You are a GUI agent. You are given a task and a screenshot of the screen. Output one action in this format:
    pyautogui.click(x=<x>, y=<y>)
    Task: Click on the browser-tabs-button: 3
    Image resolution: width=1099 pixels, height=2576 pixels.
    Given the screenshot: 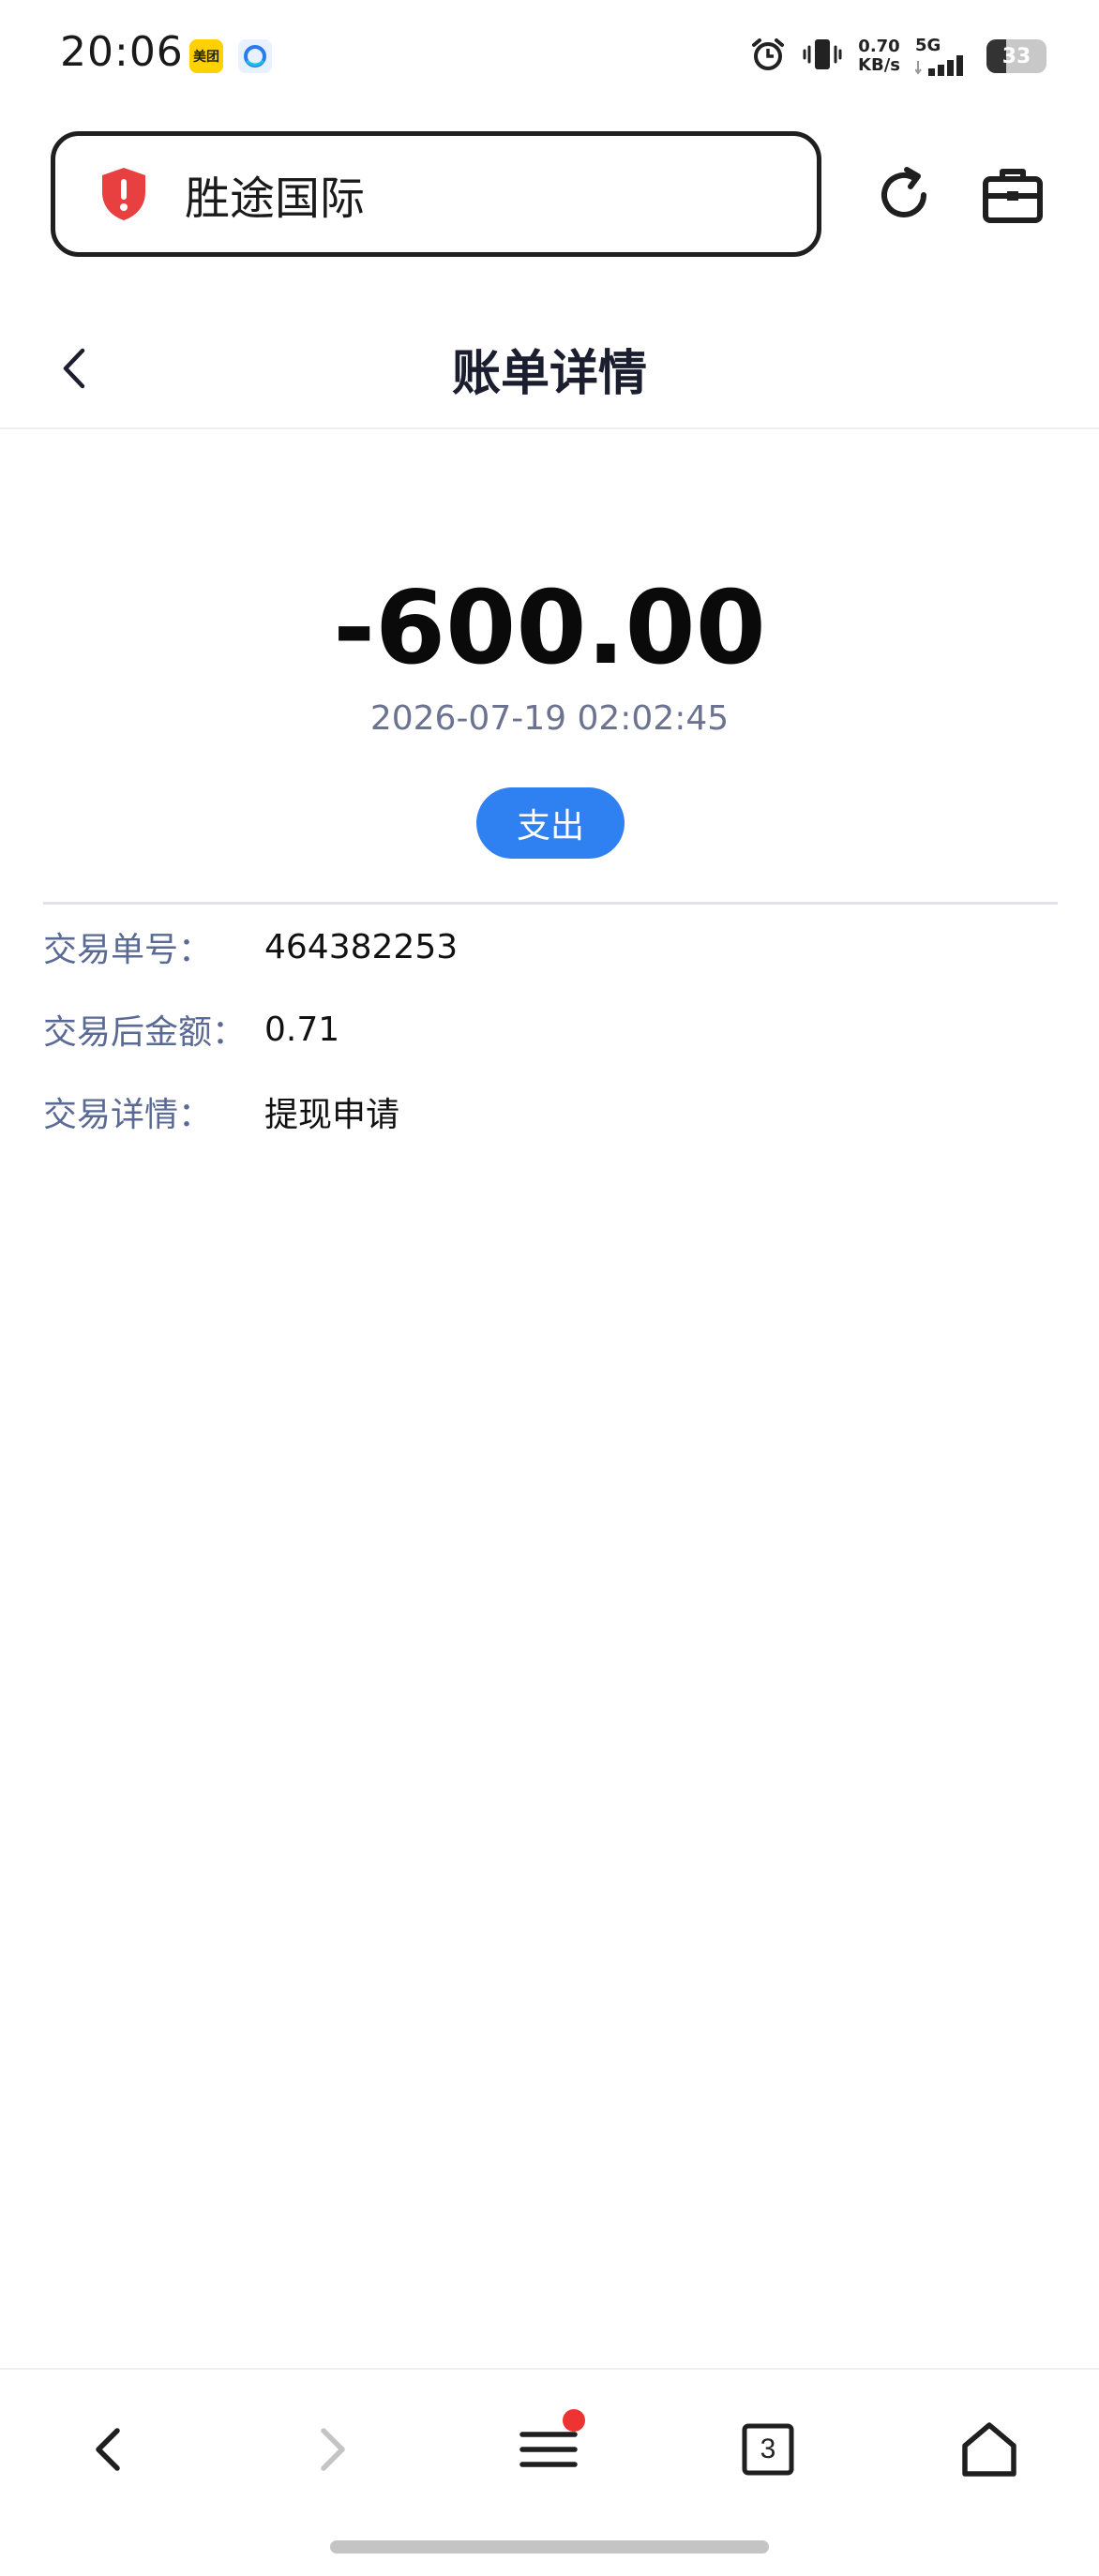 What is the action you would take?
    pyautogui.click(x=768, y=2449)
    